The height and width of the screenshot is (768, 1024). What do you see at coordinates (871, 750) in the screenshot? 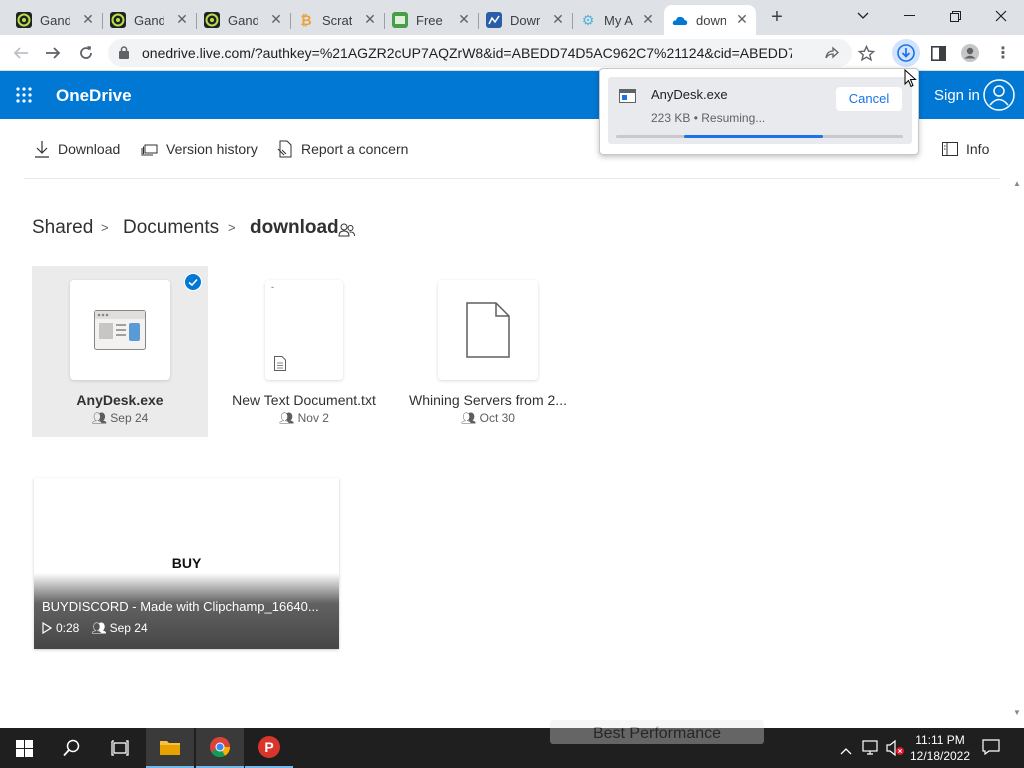
I see `network-icon` at bounding box center [871, 750].